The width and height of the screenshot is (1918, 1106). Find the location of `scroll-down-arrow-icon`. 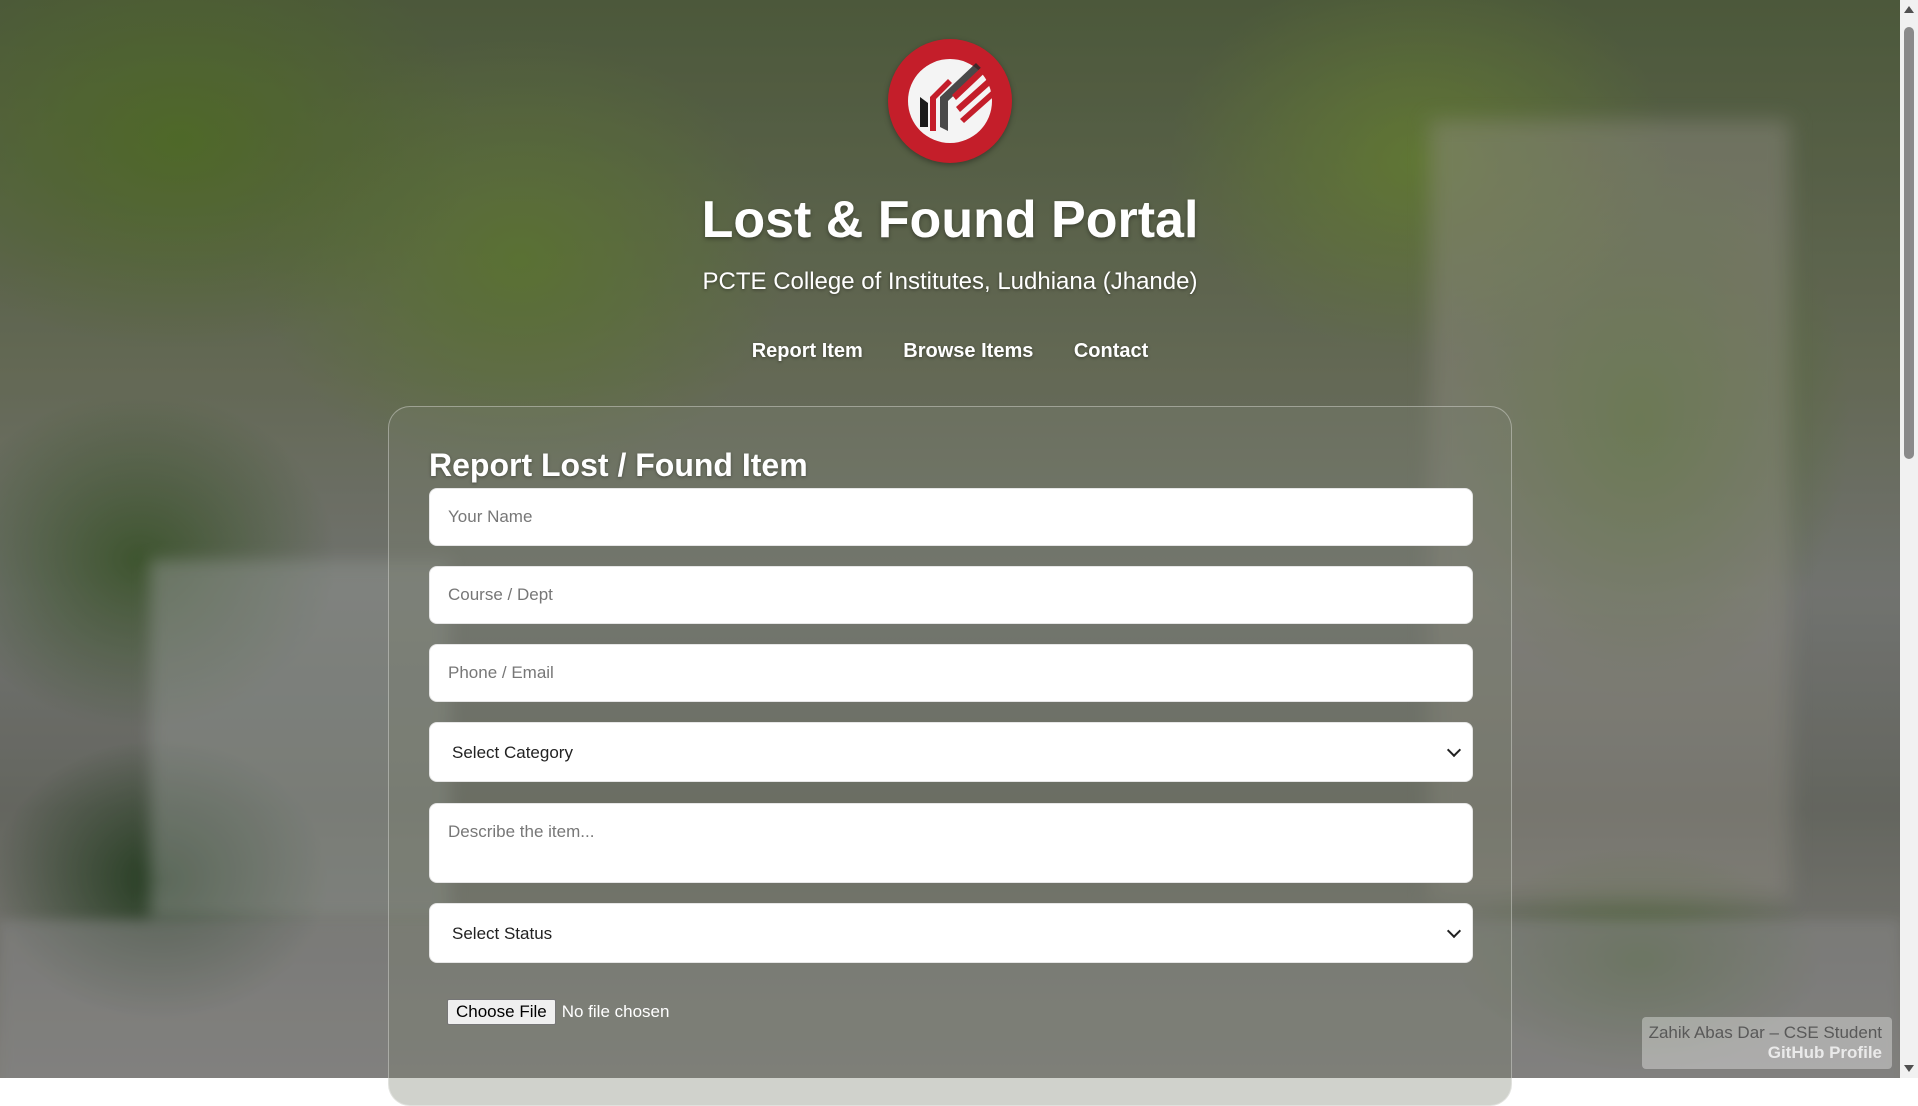

scroll-down-arrow-icon is located at coordinates (1909, 1068).